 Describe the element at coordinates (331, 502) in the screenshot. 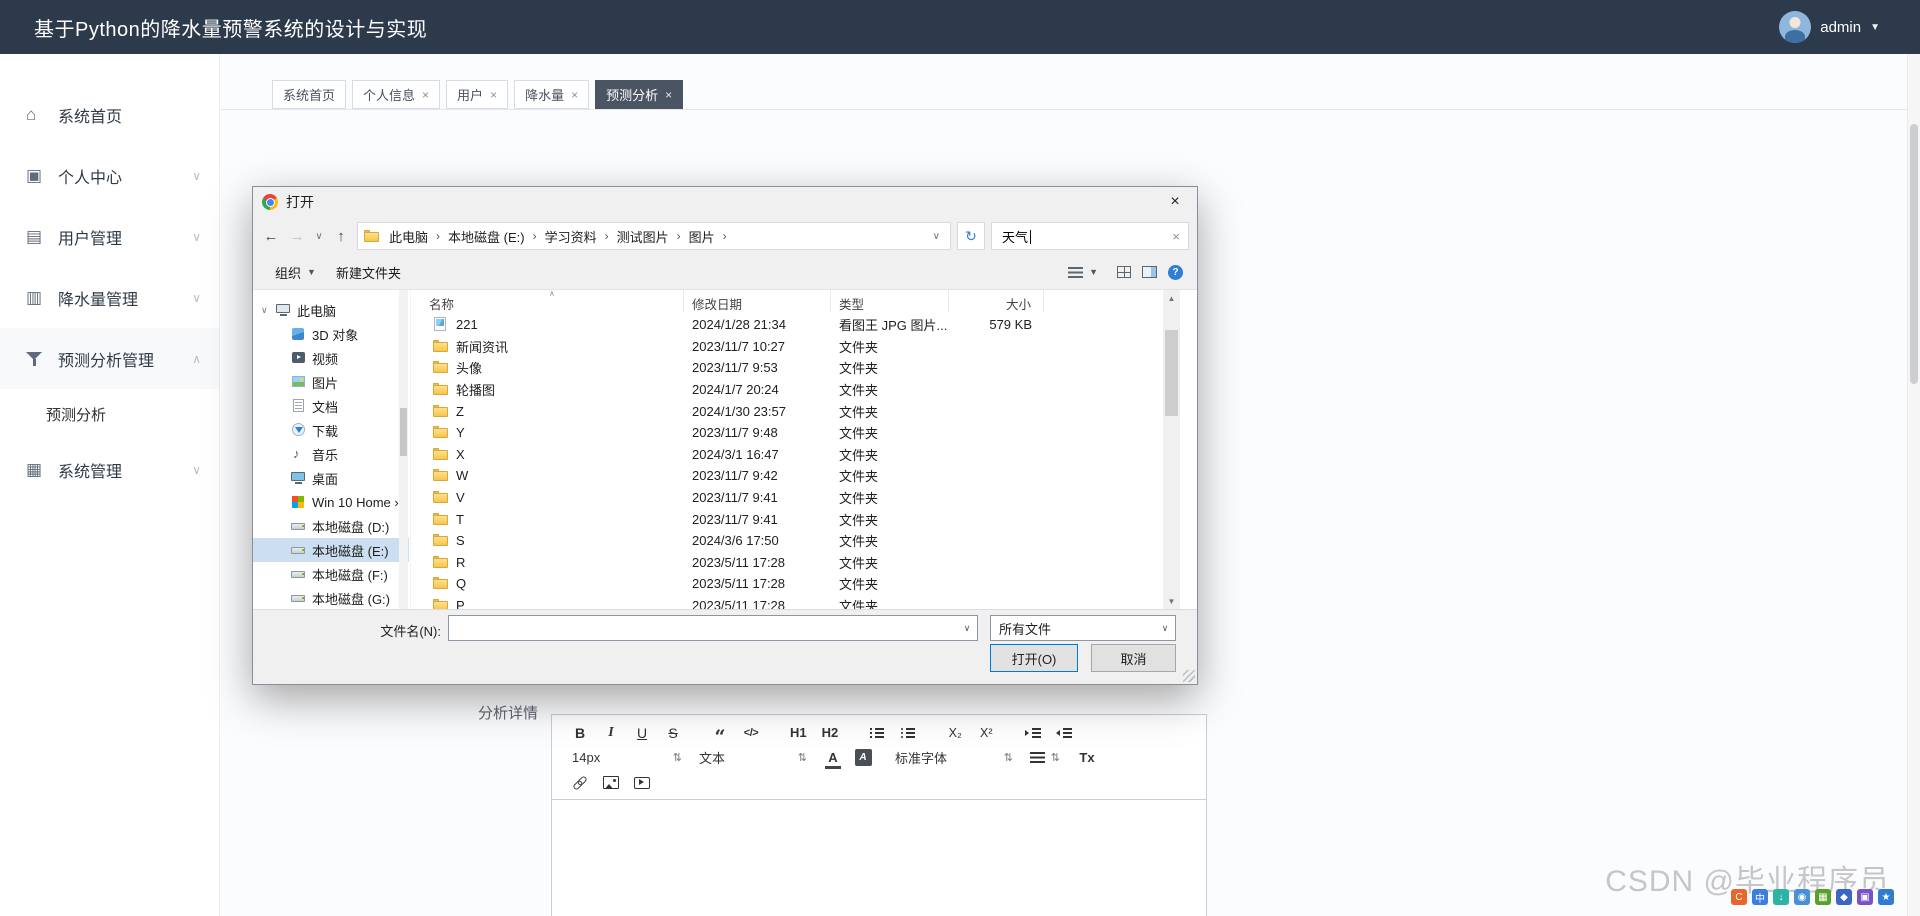

I see `tree-item-win10-home: Win 10 Home ›` at that location.